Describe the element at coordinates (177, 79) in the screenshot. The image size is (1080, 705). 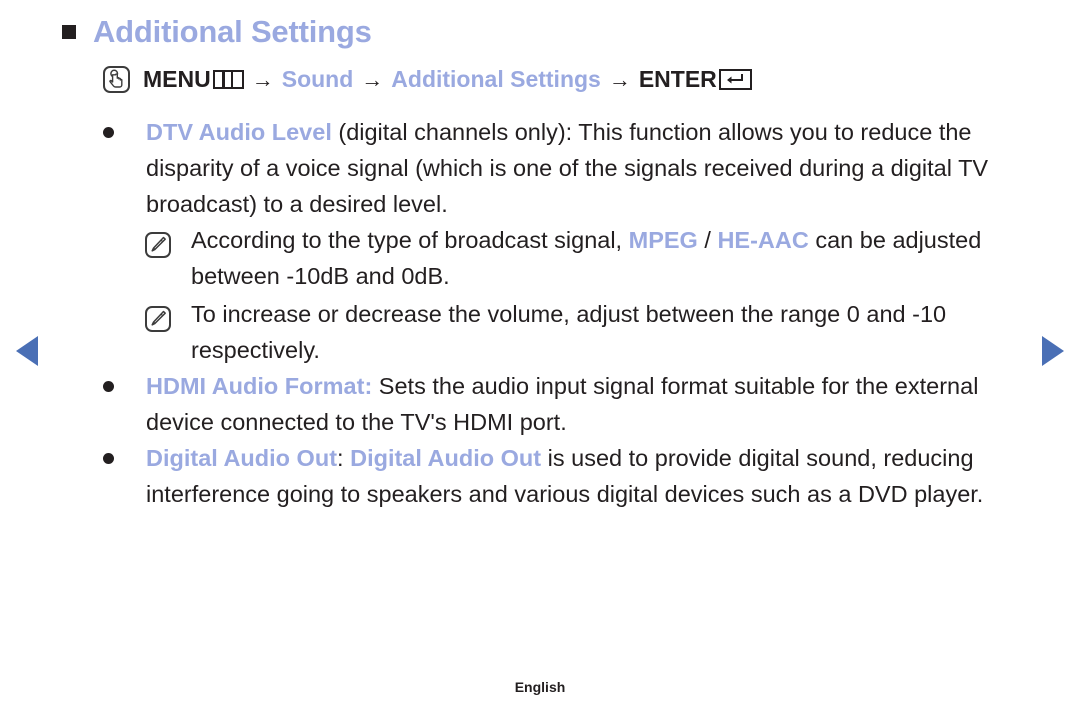
I see `menu-label: MENU` at that location.